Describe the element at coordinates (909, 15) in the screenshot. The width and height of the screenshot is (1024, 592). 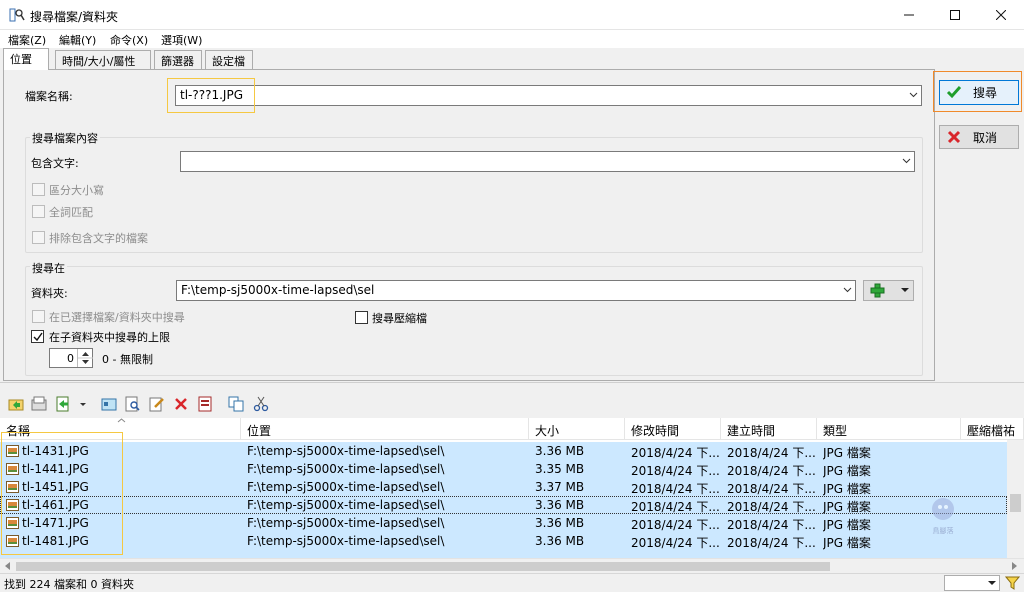
I see `minimize-button` at that location.